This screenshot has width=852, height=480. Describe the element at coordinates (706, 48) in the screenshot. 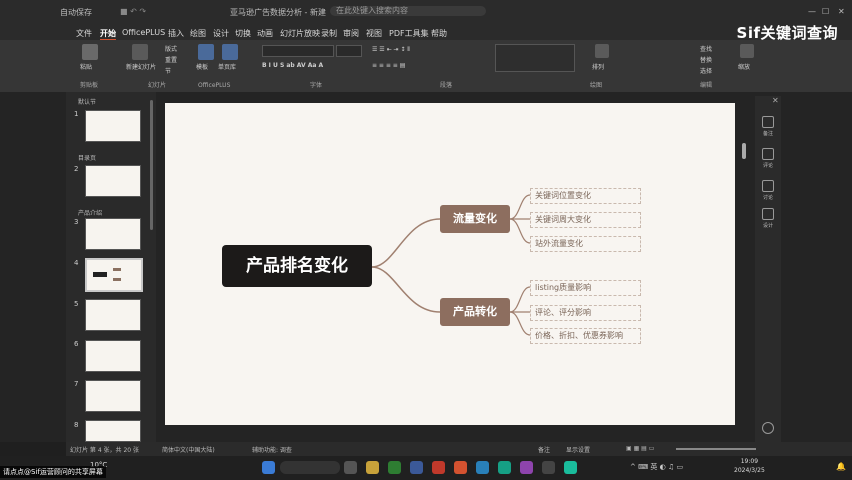

I see `find-button: 查找` at that location.